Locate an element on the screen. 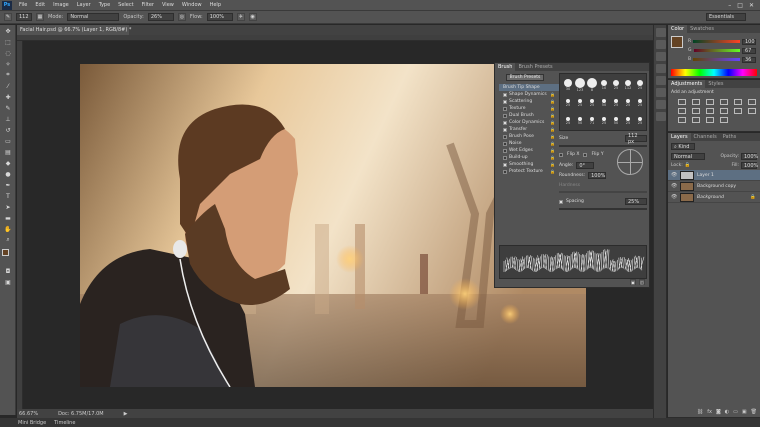 The width and height of the screenshot is (760, 427). character-icon is located at coordinates (661, 104).